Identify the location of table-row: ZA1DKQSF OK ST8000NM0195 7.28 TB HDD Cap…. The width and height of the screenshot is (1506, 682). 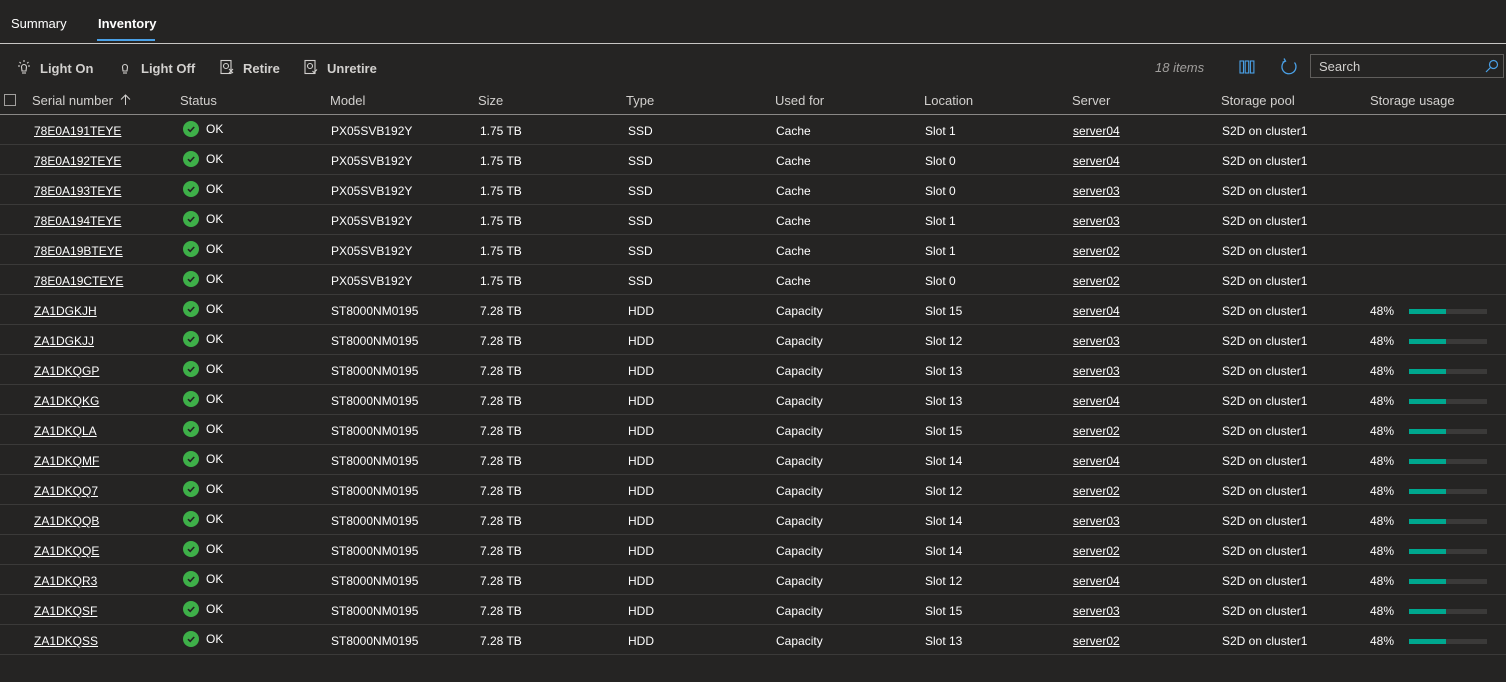
(753, 610).